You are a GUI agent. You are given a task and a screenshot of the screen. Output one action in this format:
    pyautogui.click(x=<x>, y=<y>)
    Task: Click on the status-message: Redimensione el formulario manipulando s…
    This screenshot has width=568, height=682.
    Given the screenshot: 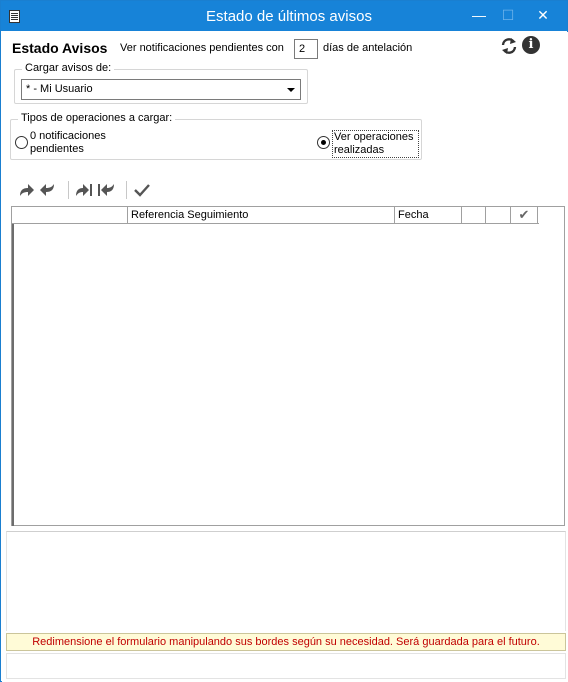 What is the action you would take?
    pyautogui.click(x=286, y=642)
    